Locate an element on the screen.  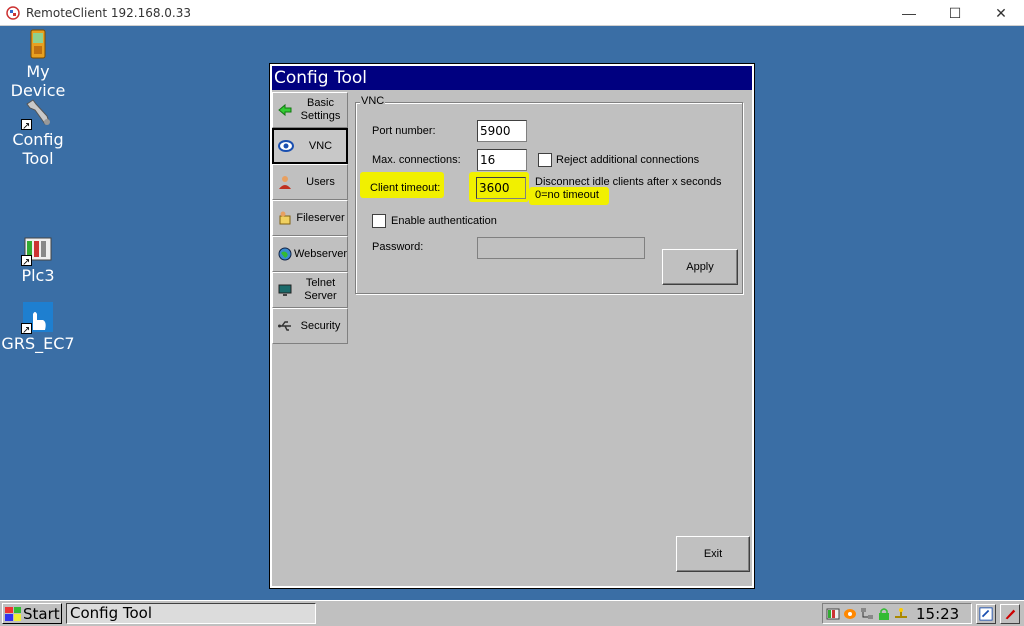
port-number-input: 5900 is located at coordinates (502, 131).